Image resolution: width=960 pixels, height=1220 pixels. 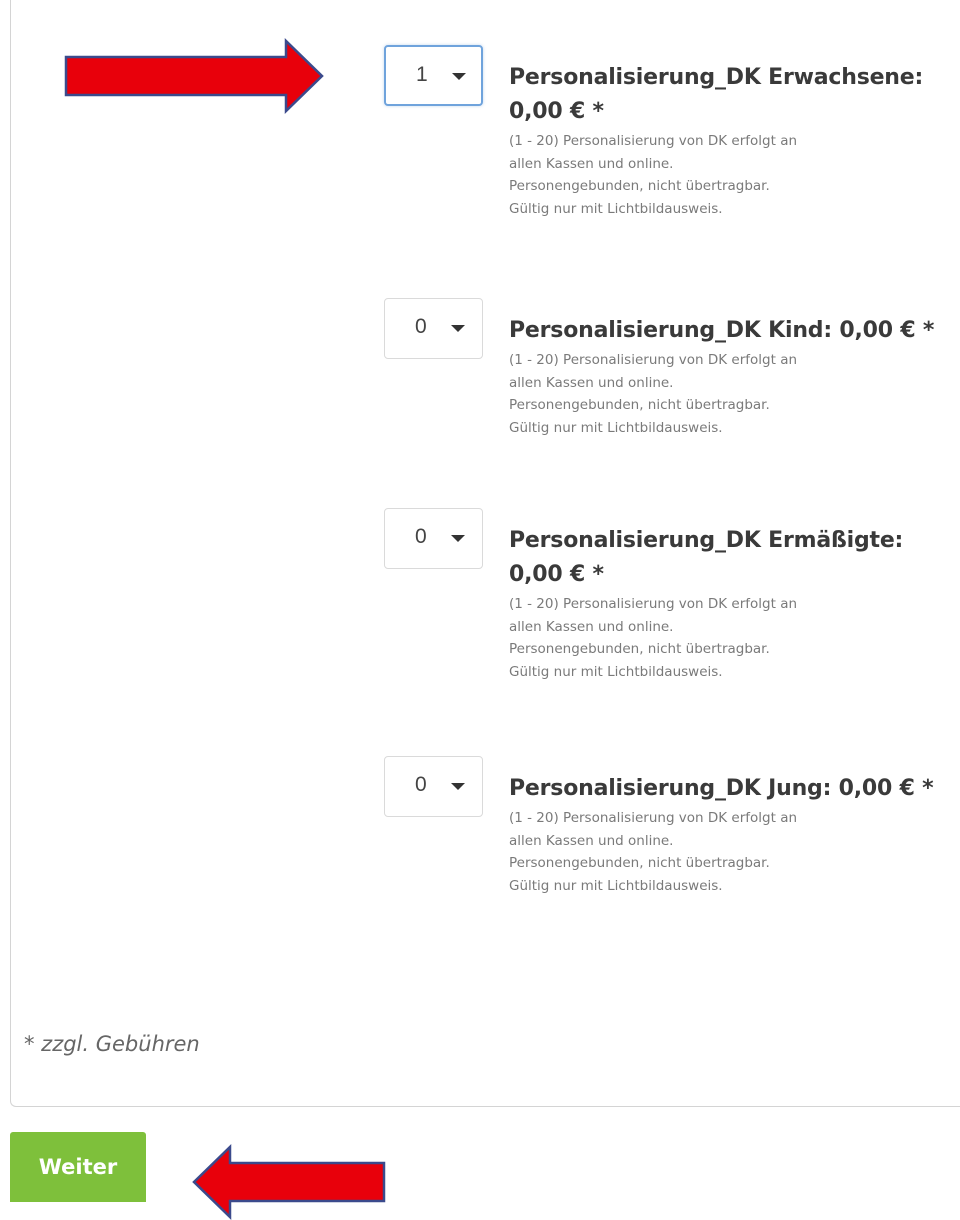 I want to click on ticket-name: Personalisierung_DK Kind: 0,00 € *, so click(x=734, y=331).